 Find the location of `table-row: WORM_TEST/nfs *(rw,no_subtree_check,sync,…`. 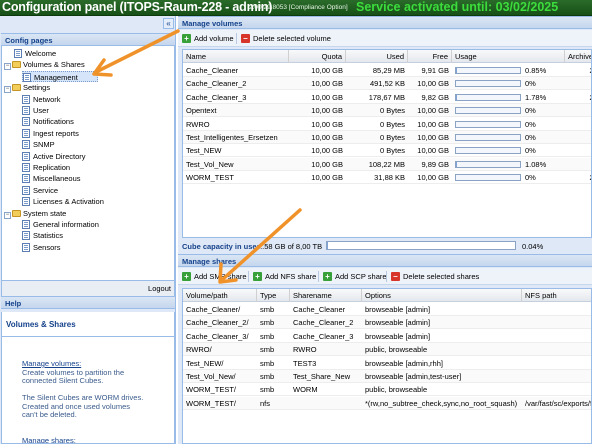

table-row: WORM_TEST/nfs *(rw,no_subtree_check,sync,… is located at coordinates (387, 403).